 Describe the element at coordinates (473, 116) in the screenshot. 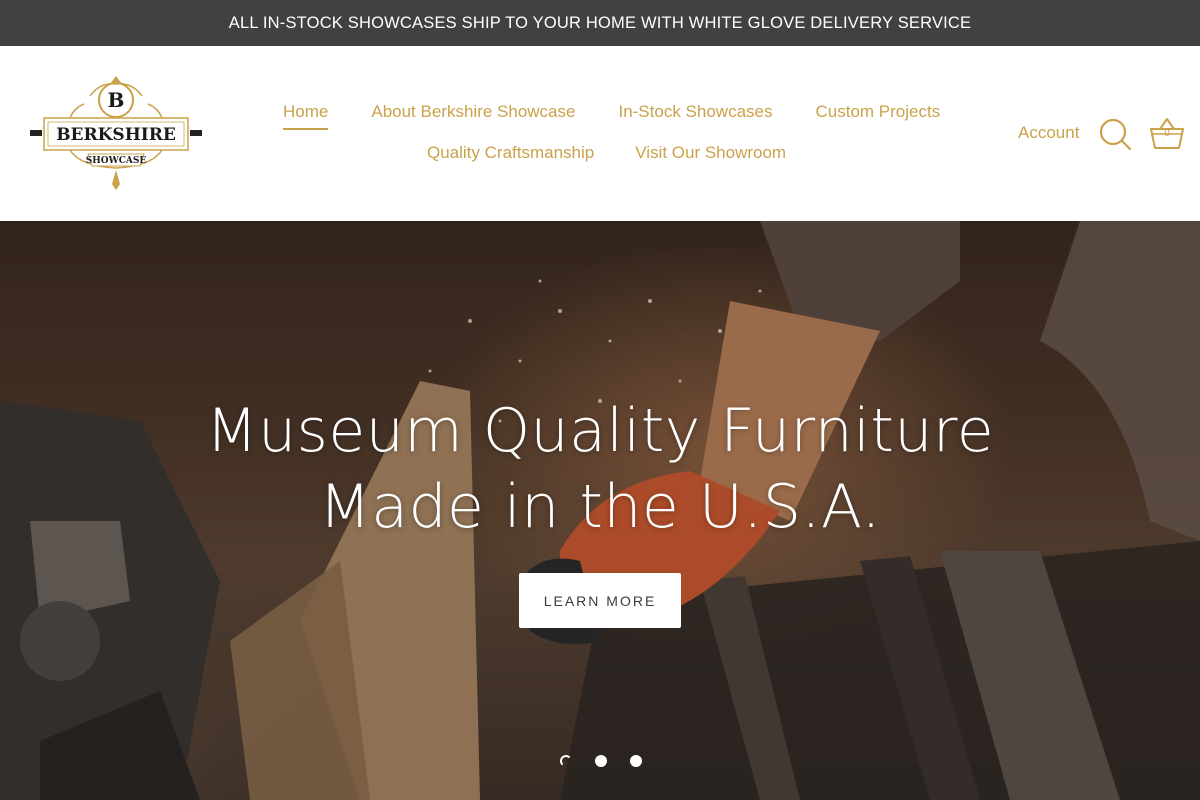

I see `nav-link-about: About Berkshire Showcase` at that location.